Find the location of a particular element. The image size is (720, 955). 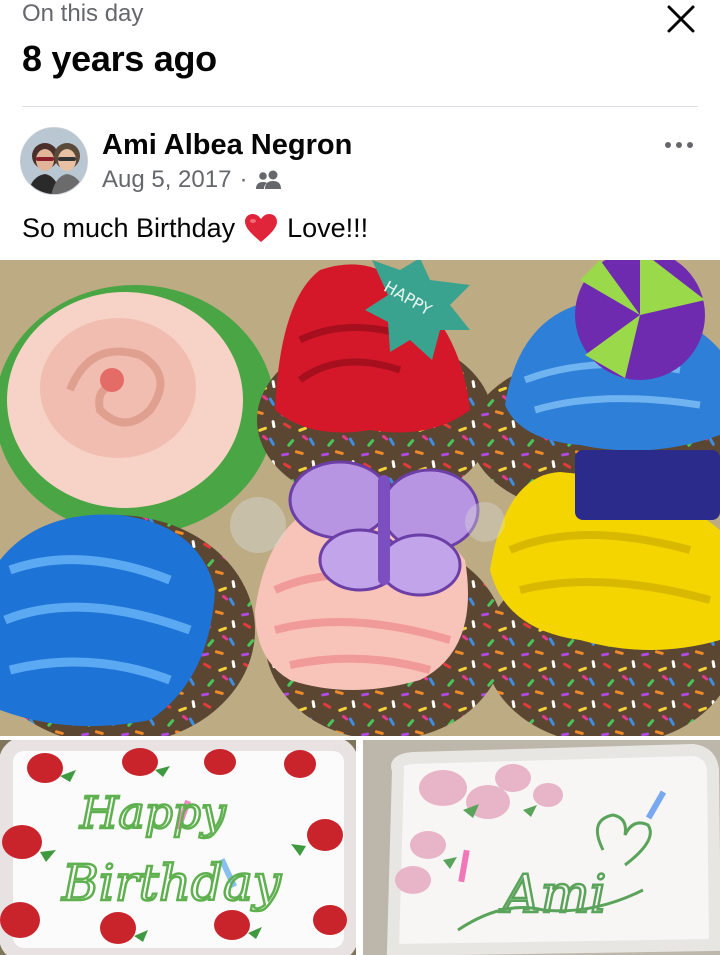

header-divider is located at coordinates (360, 106).